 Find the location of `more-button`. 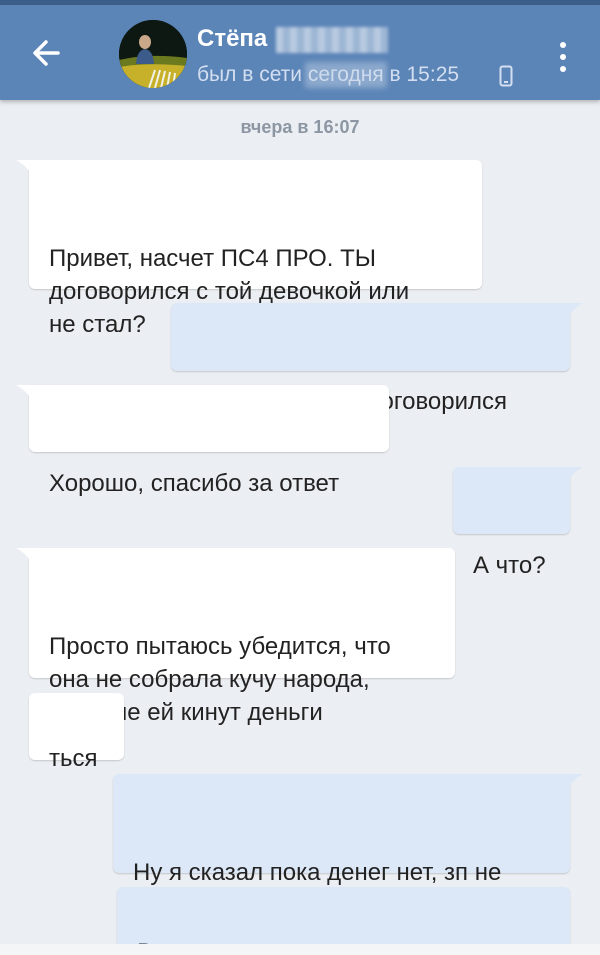

more-button is located at coordinates (563, 57).